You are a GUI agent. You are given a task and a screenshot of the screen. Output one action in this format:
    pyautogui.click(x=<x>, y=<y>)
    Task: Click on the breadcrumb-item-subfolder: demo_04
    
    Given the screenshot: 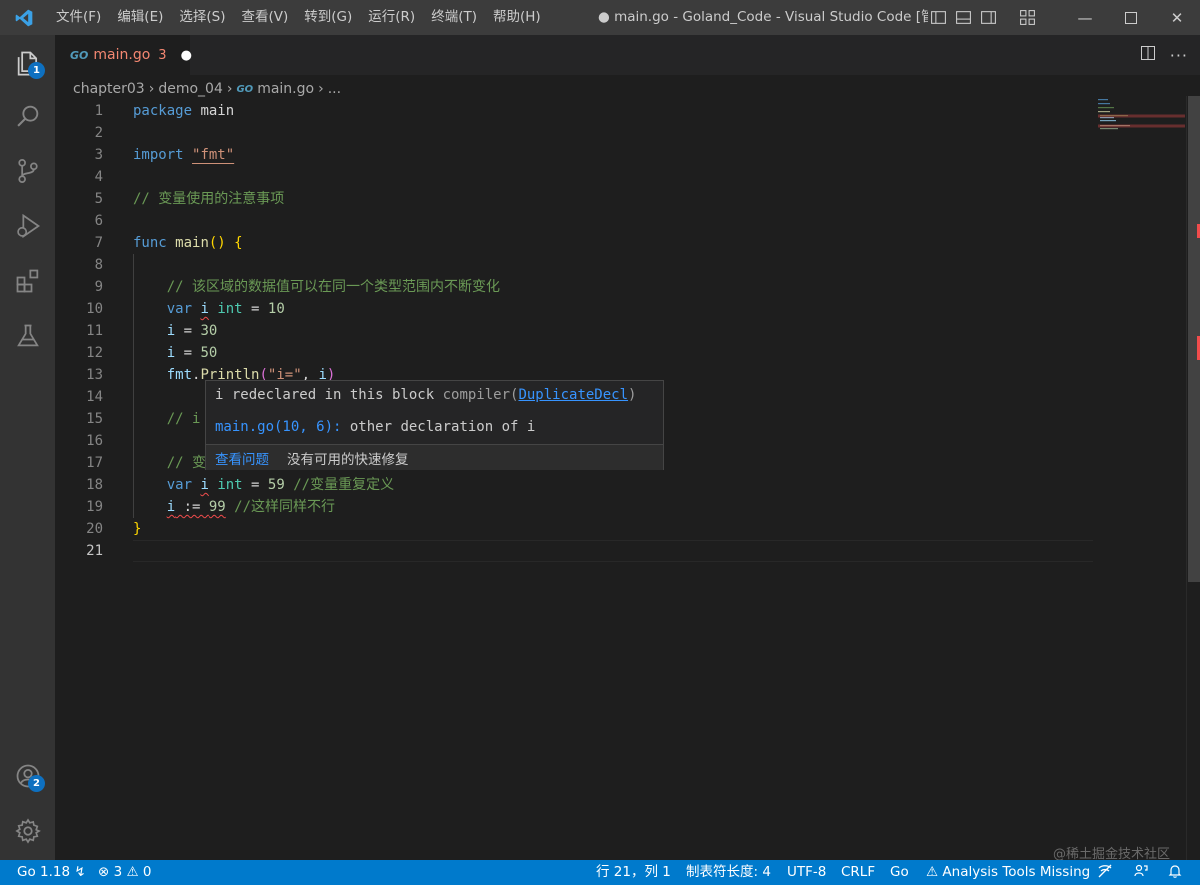 What is the action you would take?
    pyautogui.click(x=190, y=89)
    